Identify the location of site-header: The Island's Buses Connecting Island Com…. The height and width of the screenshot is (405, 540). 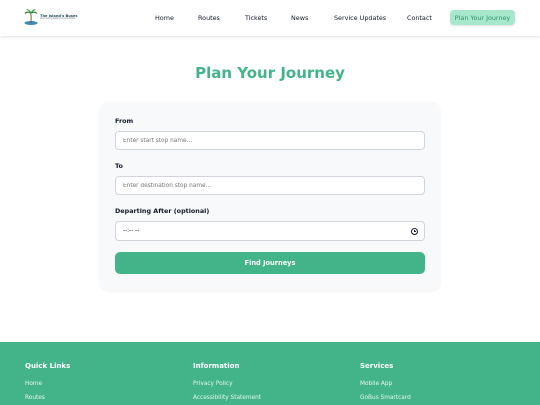
(270, 18).